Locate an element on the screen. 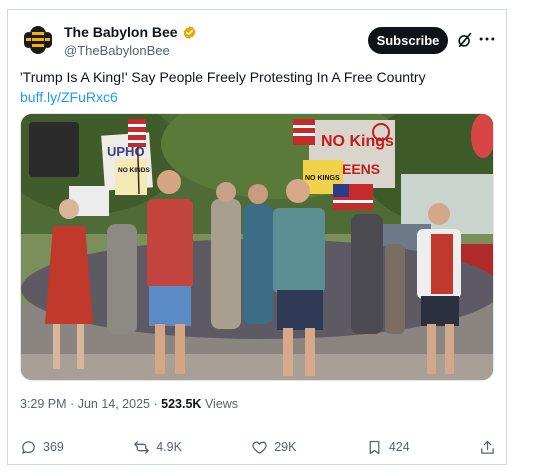  tweet-date: Jun 14, 2025 is located at coordinates (114, 404).